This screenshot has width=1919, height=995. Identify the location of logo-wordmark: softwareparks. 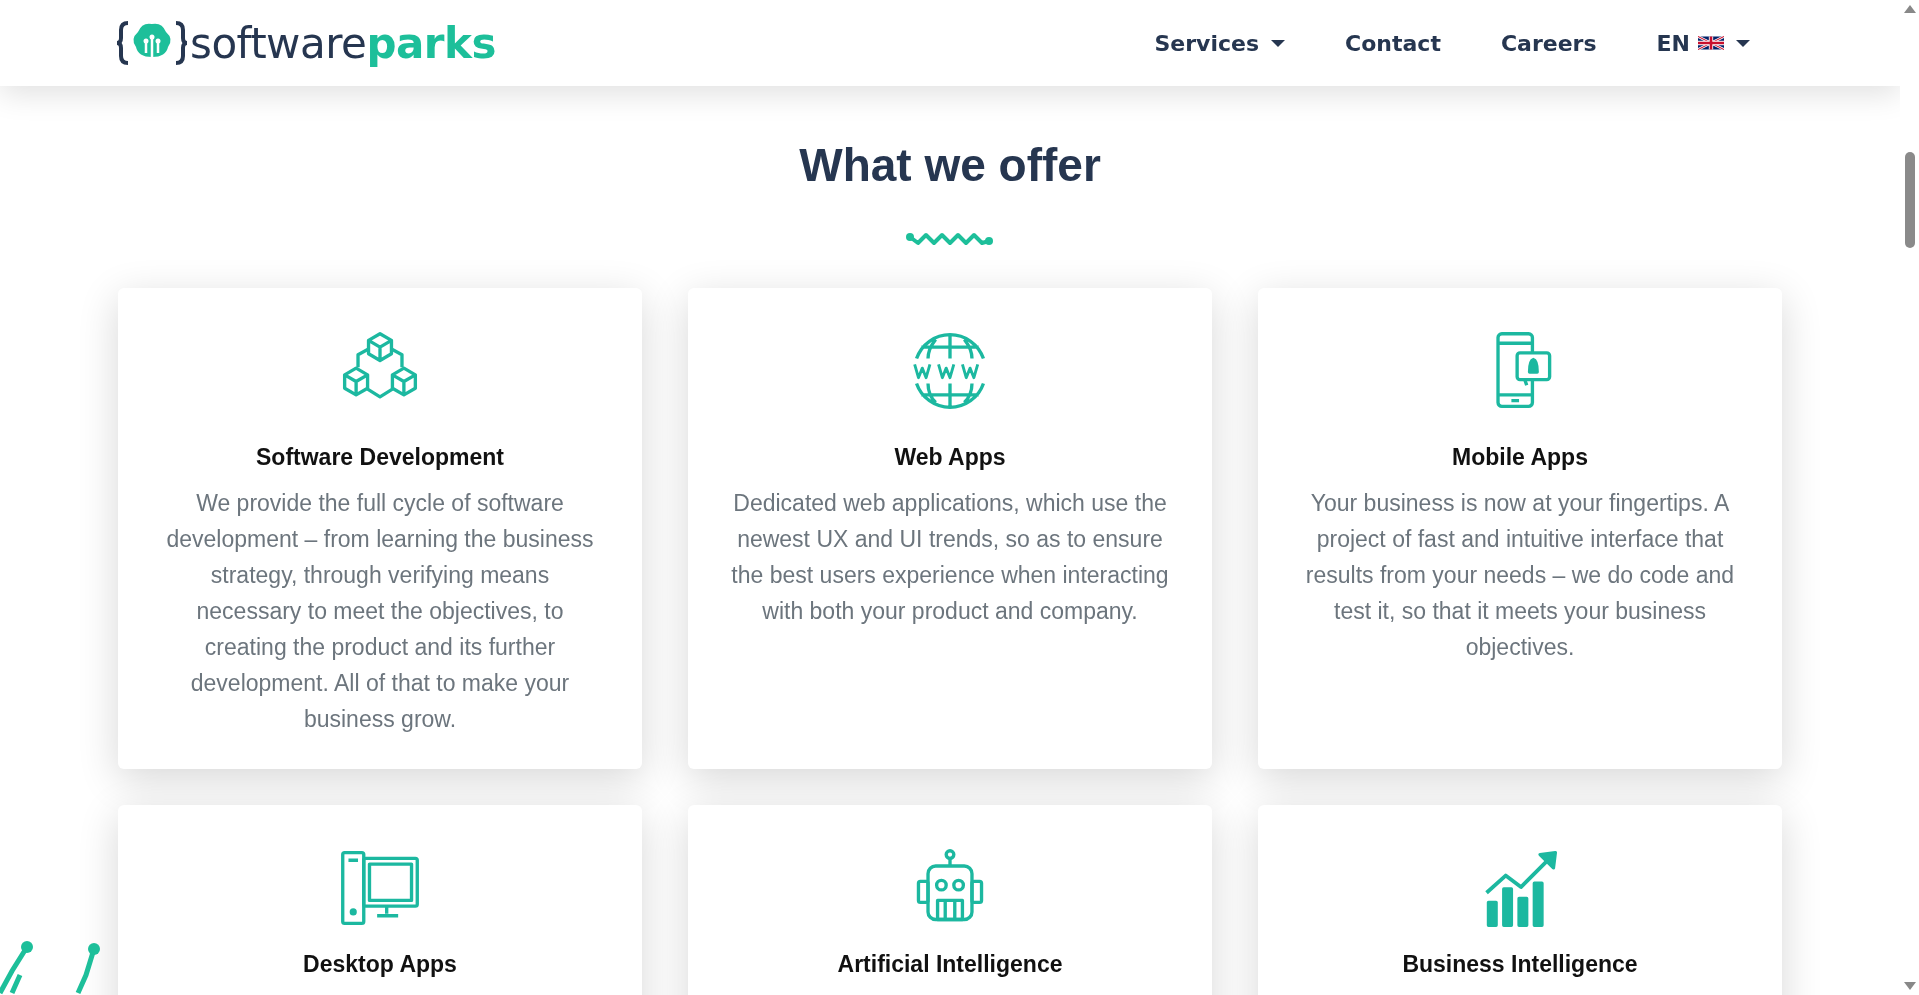
(343, 43).